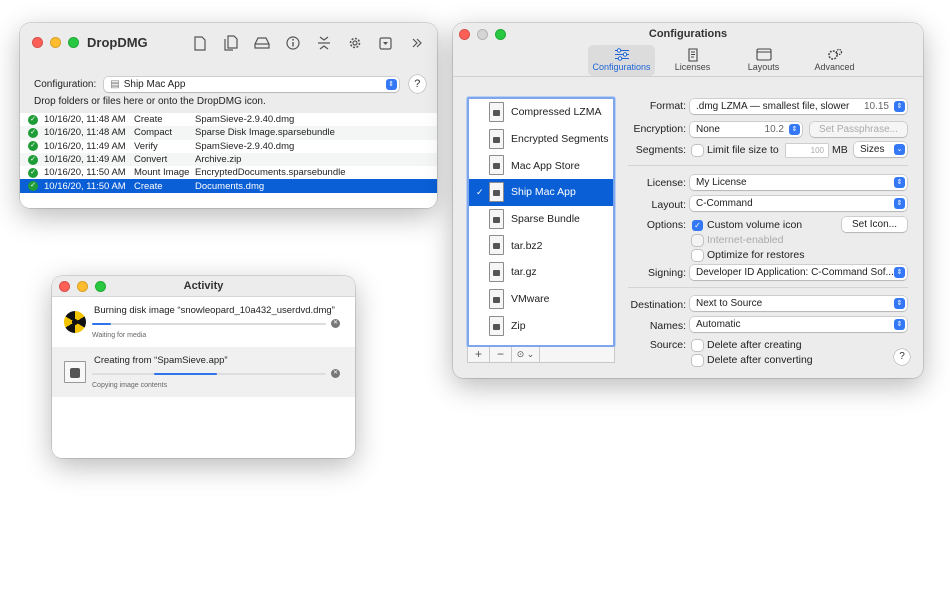 Image resolution: width=950 pixels, height=594 pixels. I want to click on configurations-title: Configurations, so click(688, 34).